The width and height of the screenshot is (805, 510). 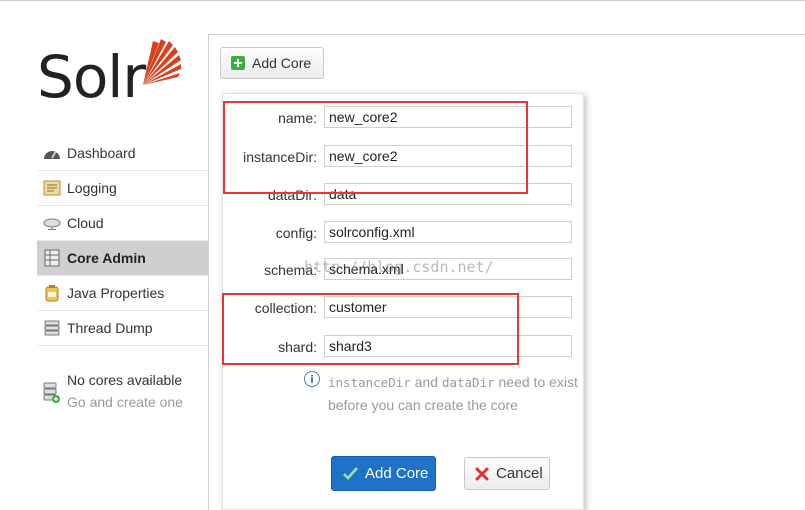 What do you see at coordinates (282, 63) in the screenshot?
I see `add-core-toolbar-label: Add Core` at bounding box center [282, 63].